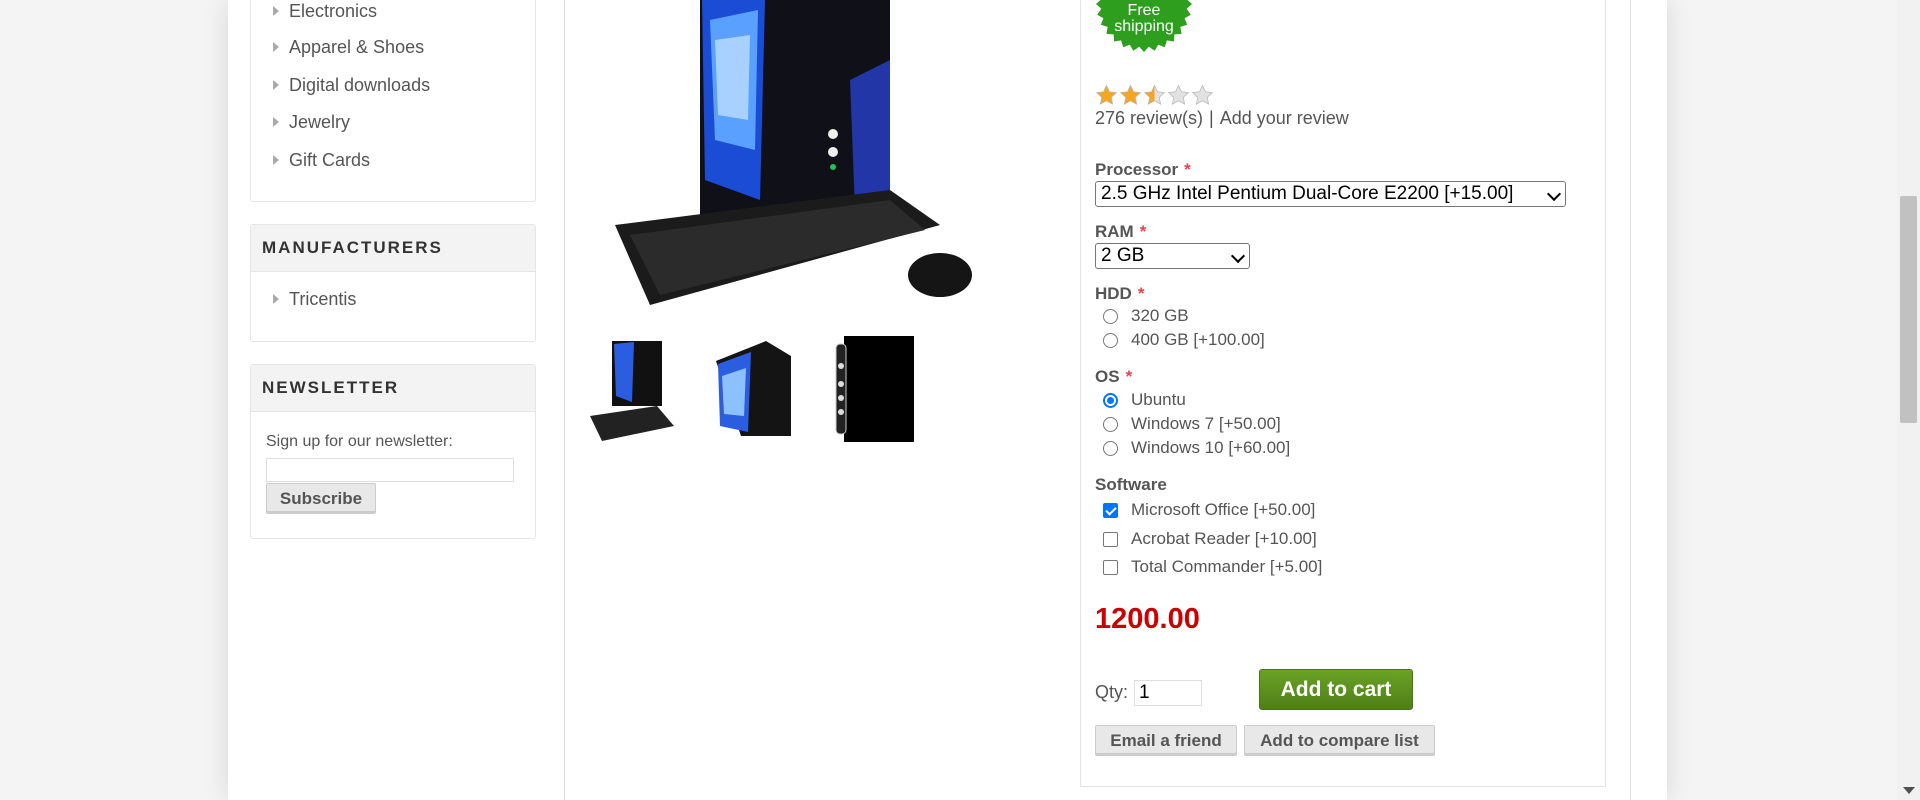 This screenshot has width=1920, height=800. What do you see at coordinates (1149, 118) in the screenshot?
I see `reviews-link: 276 review(s)` at bounding box center [1149, 118].